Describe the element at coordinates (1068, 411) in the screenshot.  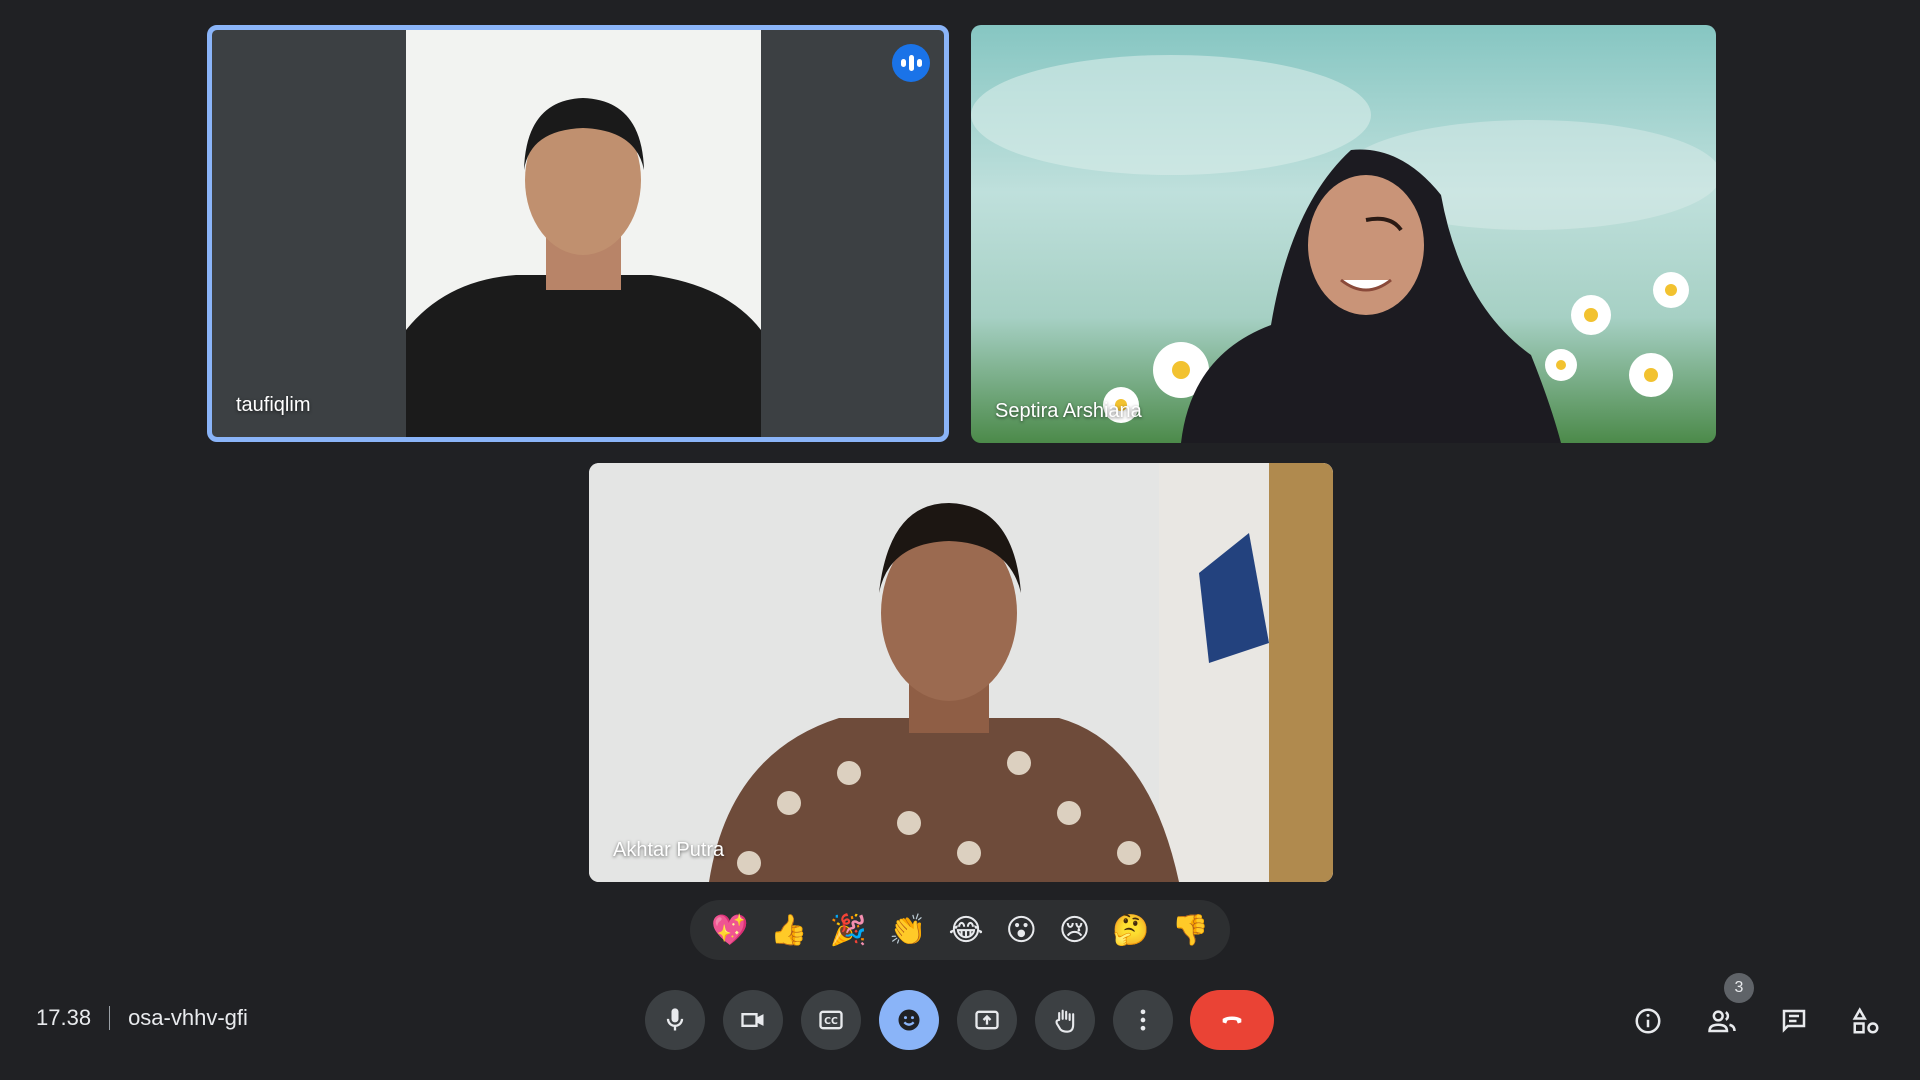
I see `participant-name: Septira Arshiana` at that location.